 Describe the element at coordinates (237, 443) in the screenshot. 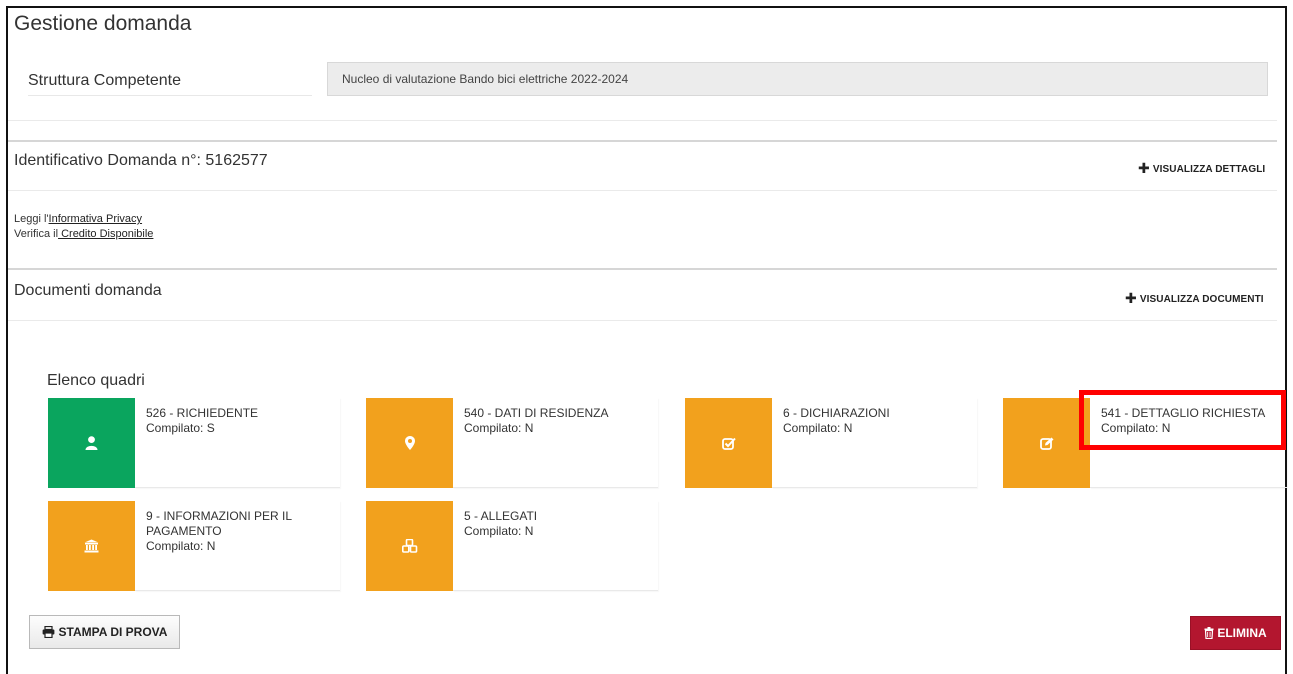

I see `quadro-body: 526 - RICHIEDENTE Compilato: S` at that location.